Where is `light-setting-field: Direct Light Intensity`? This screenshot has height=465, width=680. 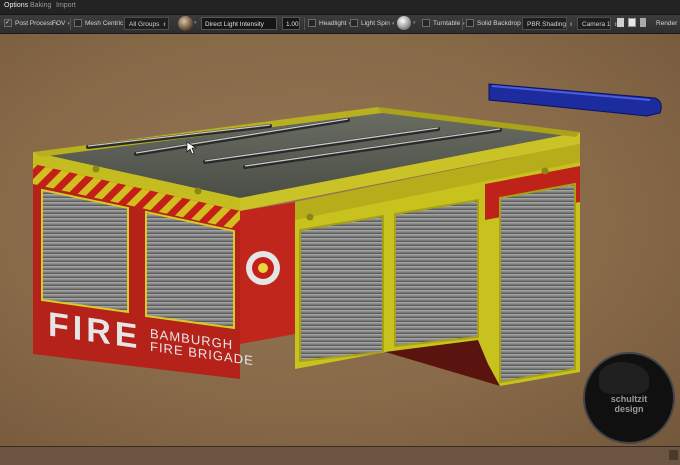 light-setting-field: Direct Light Intensity is located at coordinates (239, 23).